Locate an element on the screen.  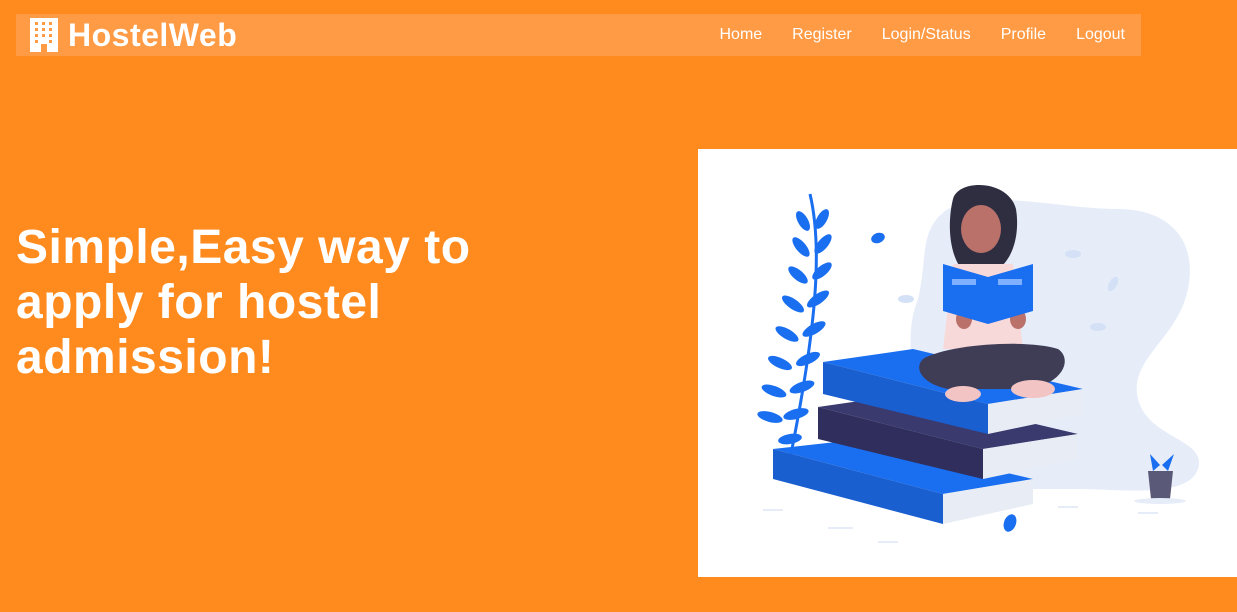
hero-line-3: admission! is located at coordinates (145, 357).